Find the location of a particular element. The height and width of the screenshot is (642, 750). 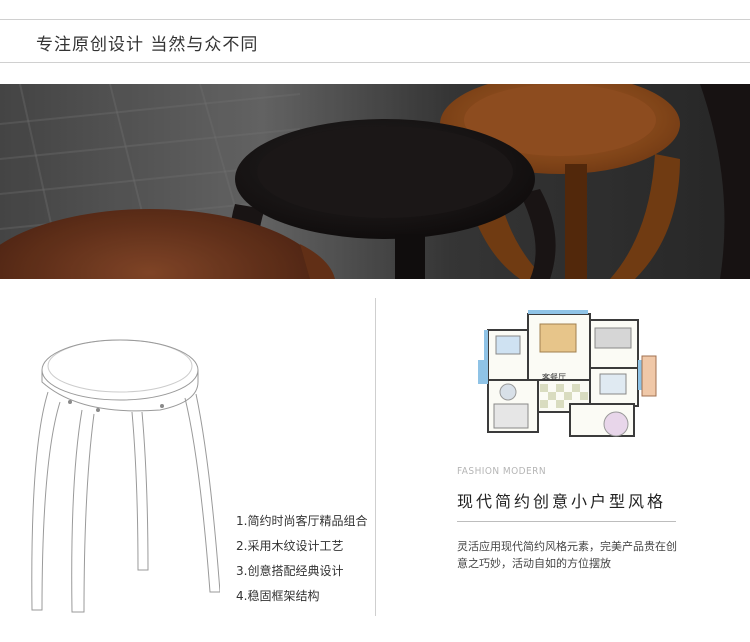

section-rule is located at coordinates (566, 521).